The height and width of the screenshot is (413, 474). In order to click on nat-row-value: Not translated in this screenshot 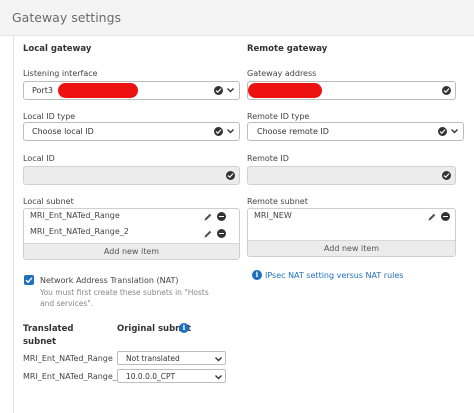, I will do `click(153, 358)`.